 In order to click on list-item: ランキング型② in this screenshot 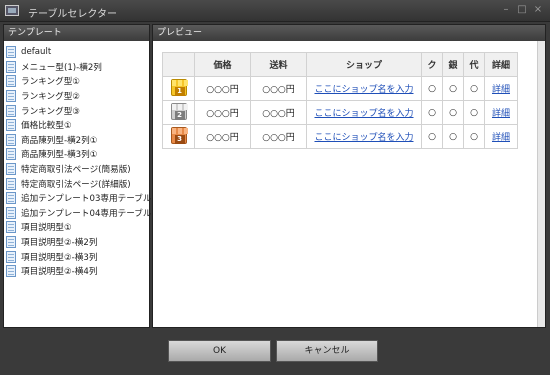, I will do `click(76, 96)`.